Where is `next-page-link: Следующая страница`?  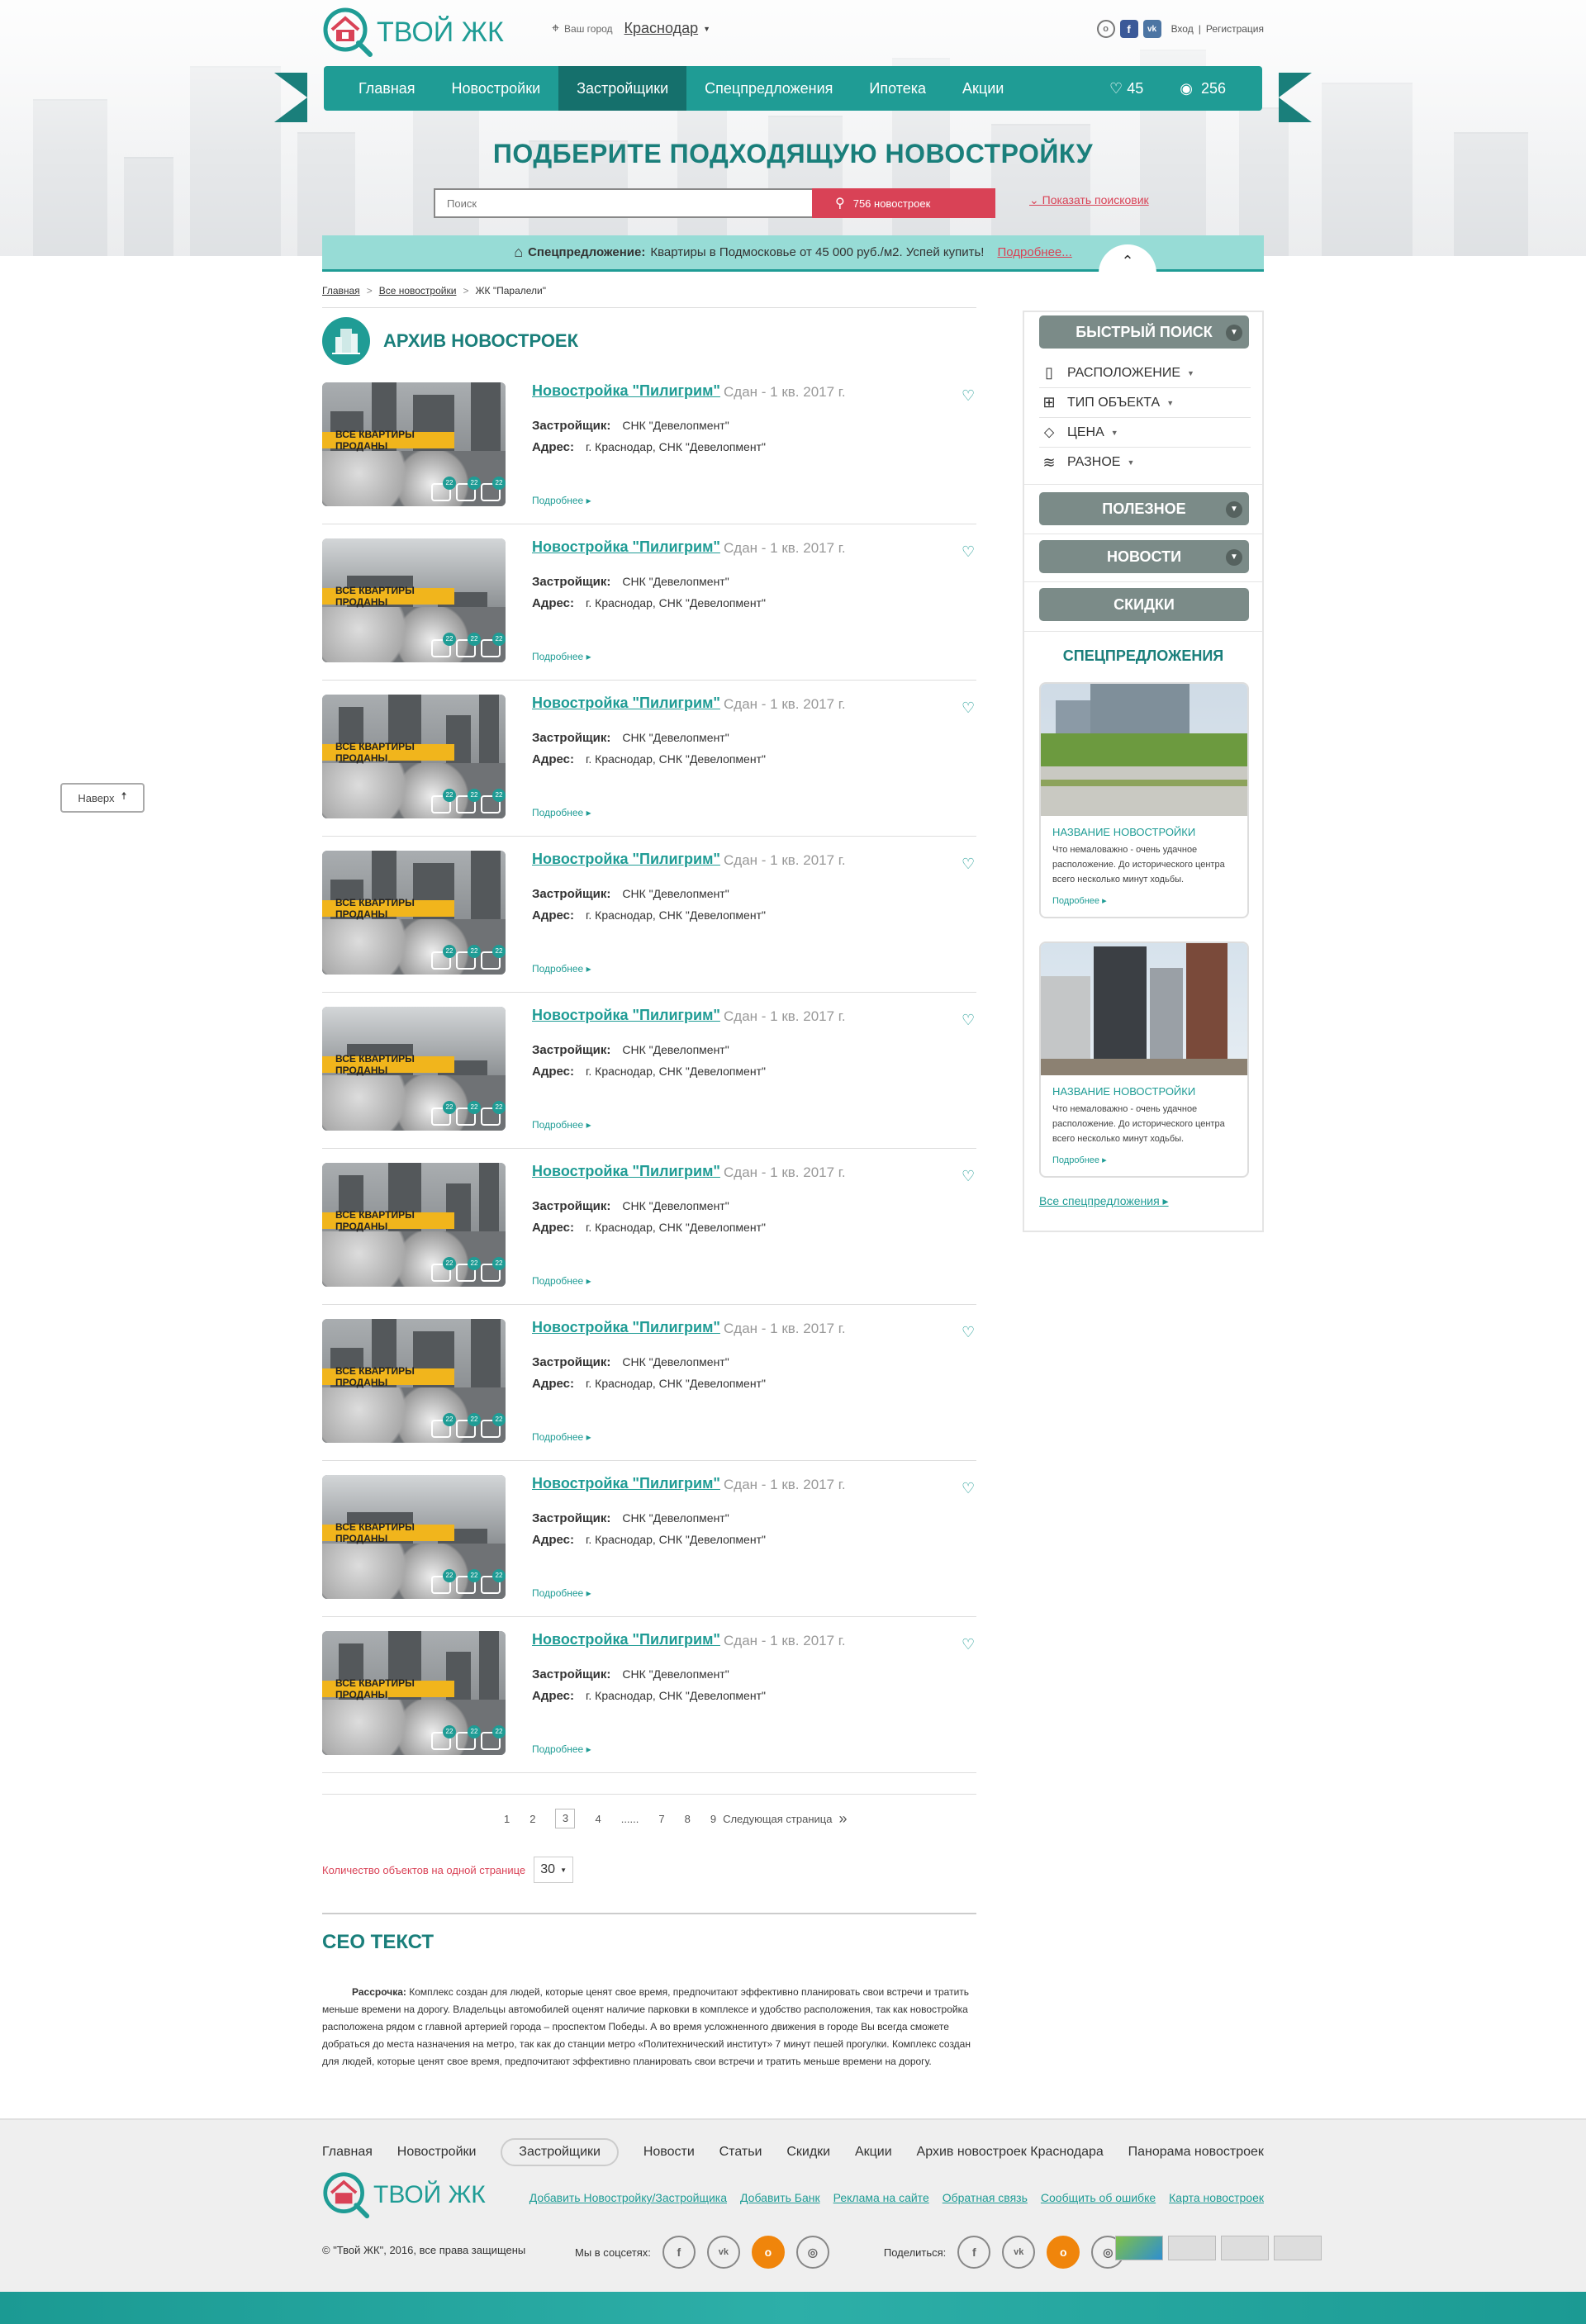
next-page-link: Следующая страница is located at coordinates (777, 1819).